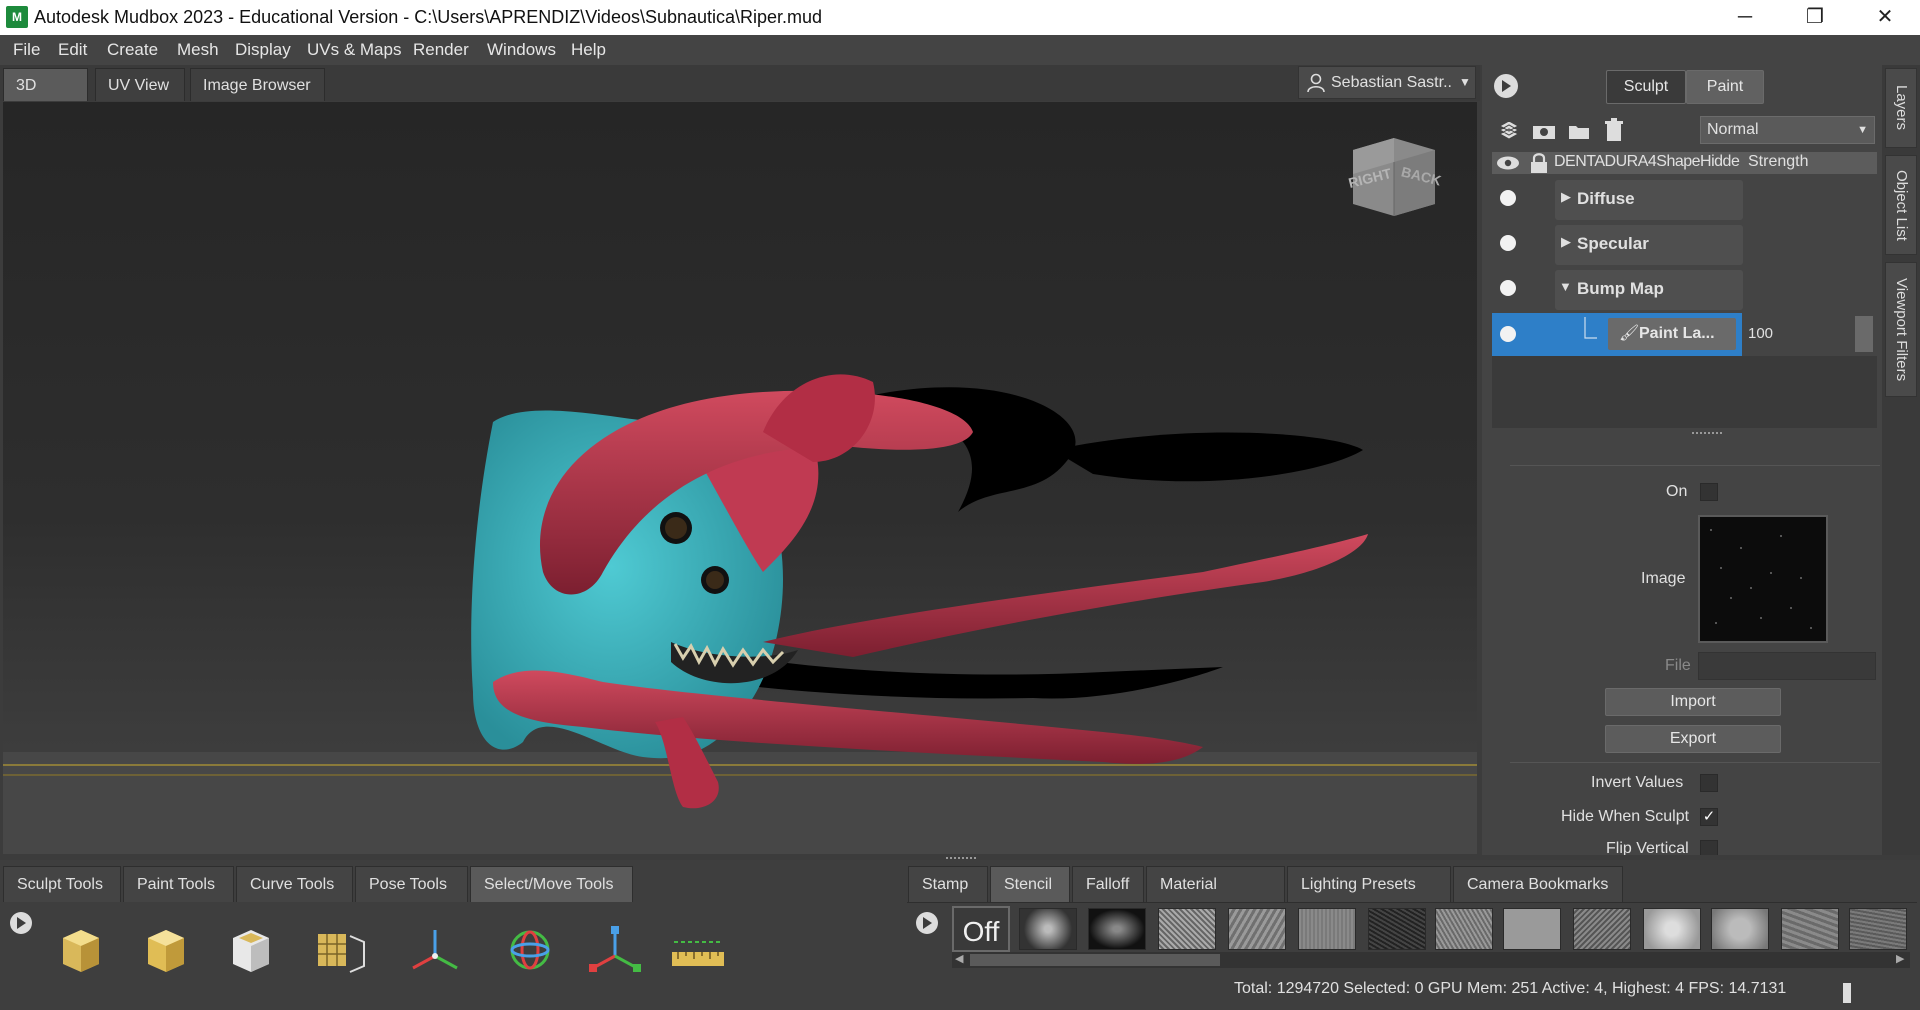 This screenshot has width=1920, height=1010. Describe the element at coordinates (1709, 783) in the screenshot. I see `invert-values-checkbox` at that location.